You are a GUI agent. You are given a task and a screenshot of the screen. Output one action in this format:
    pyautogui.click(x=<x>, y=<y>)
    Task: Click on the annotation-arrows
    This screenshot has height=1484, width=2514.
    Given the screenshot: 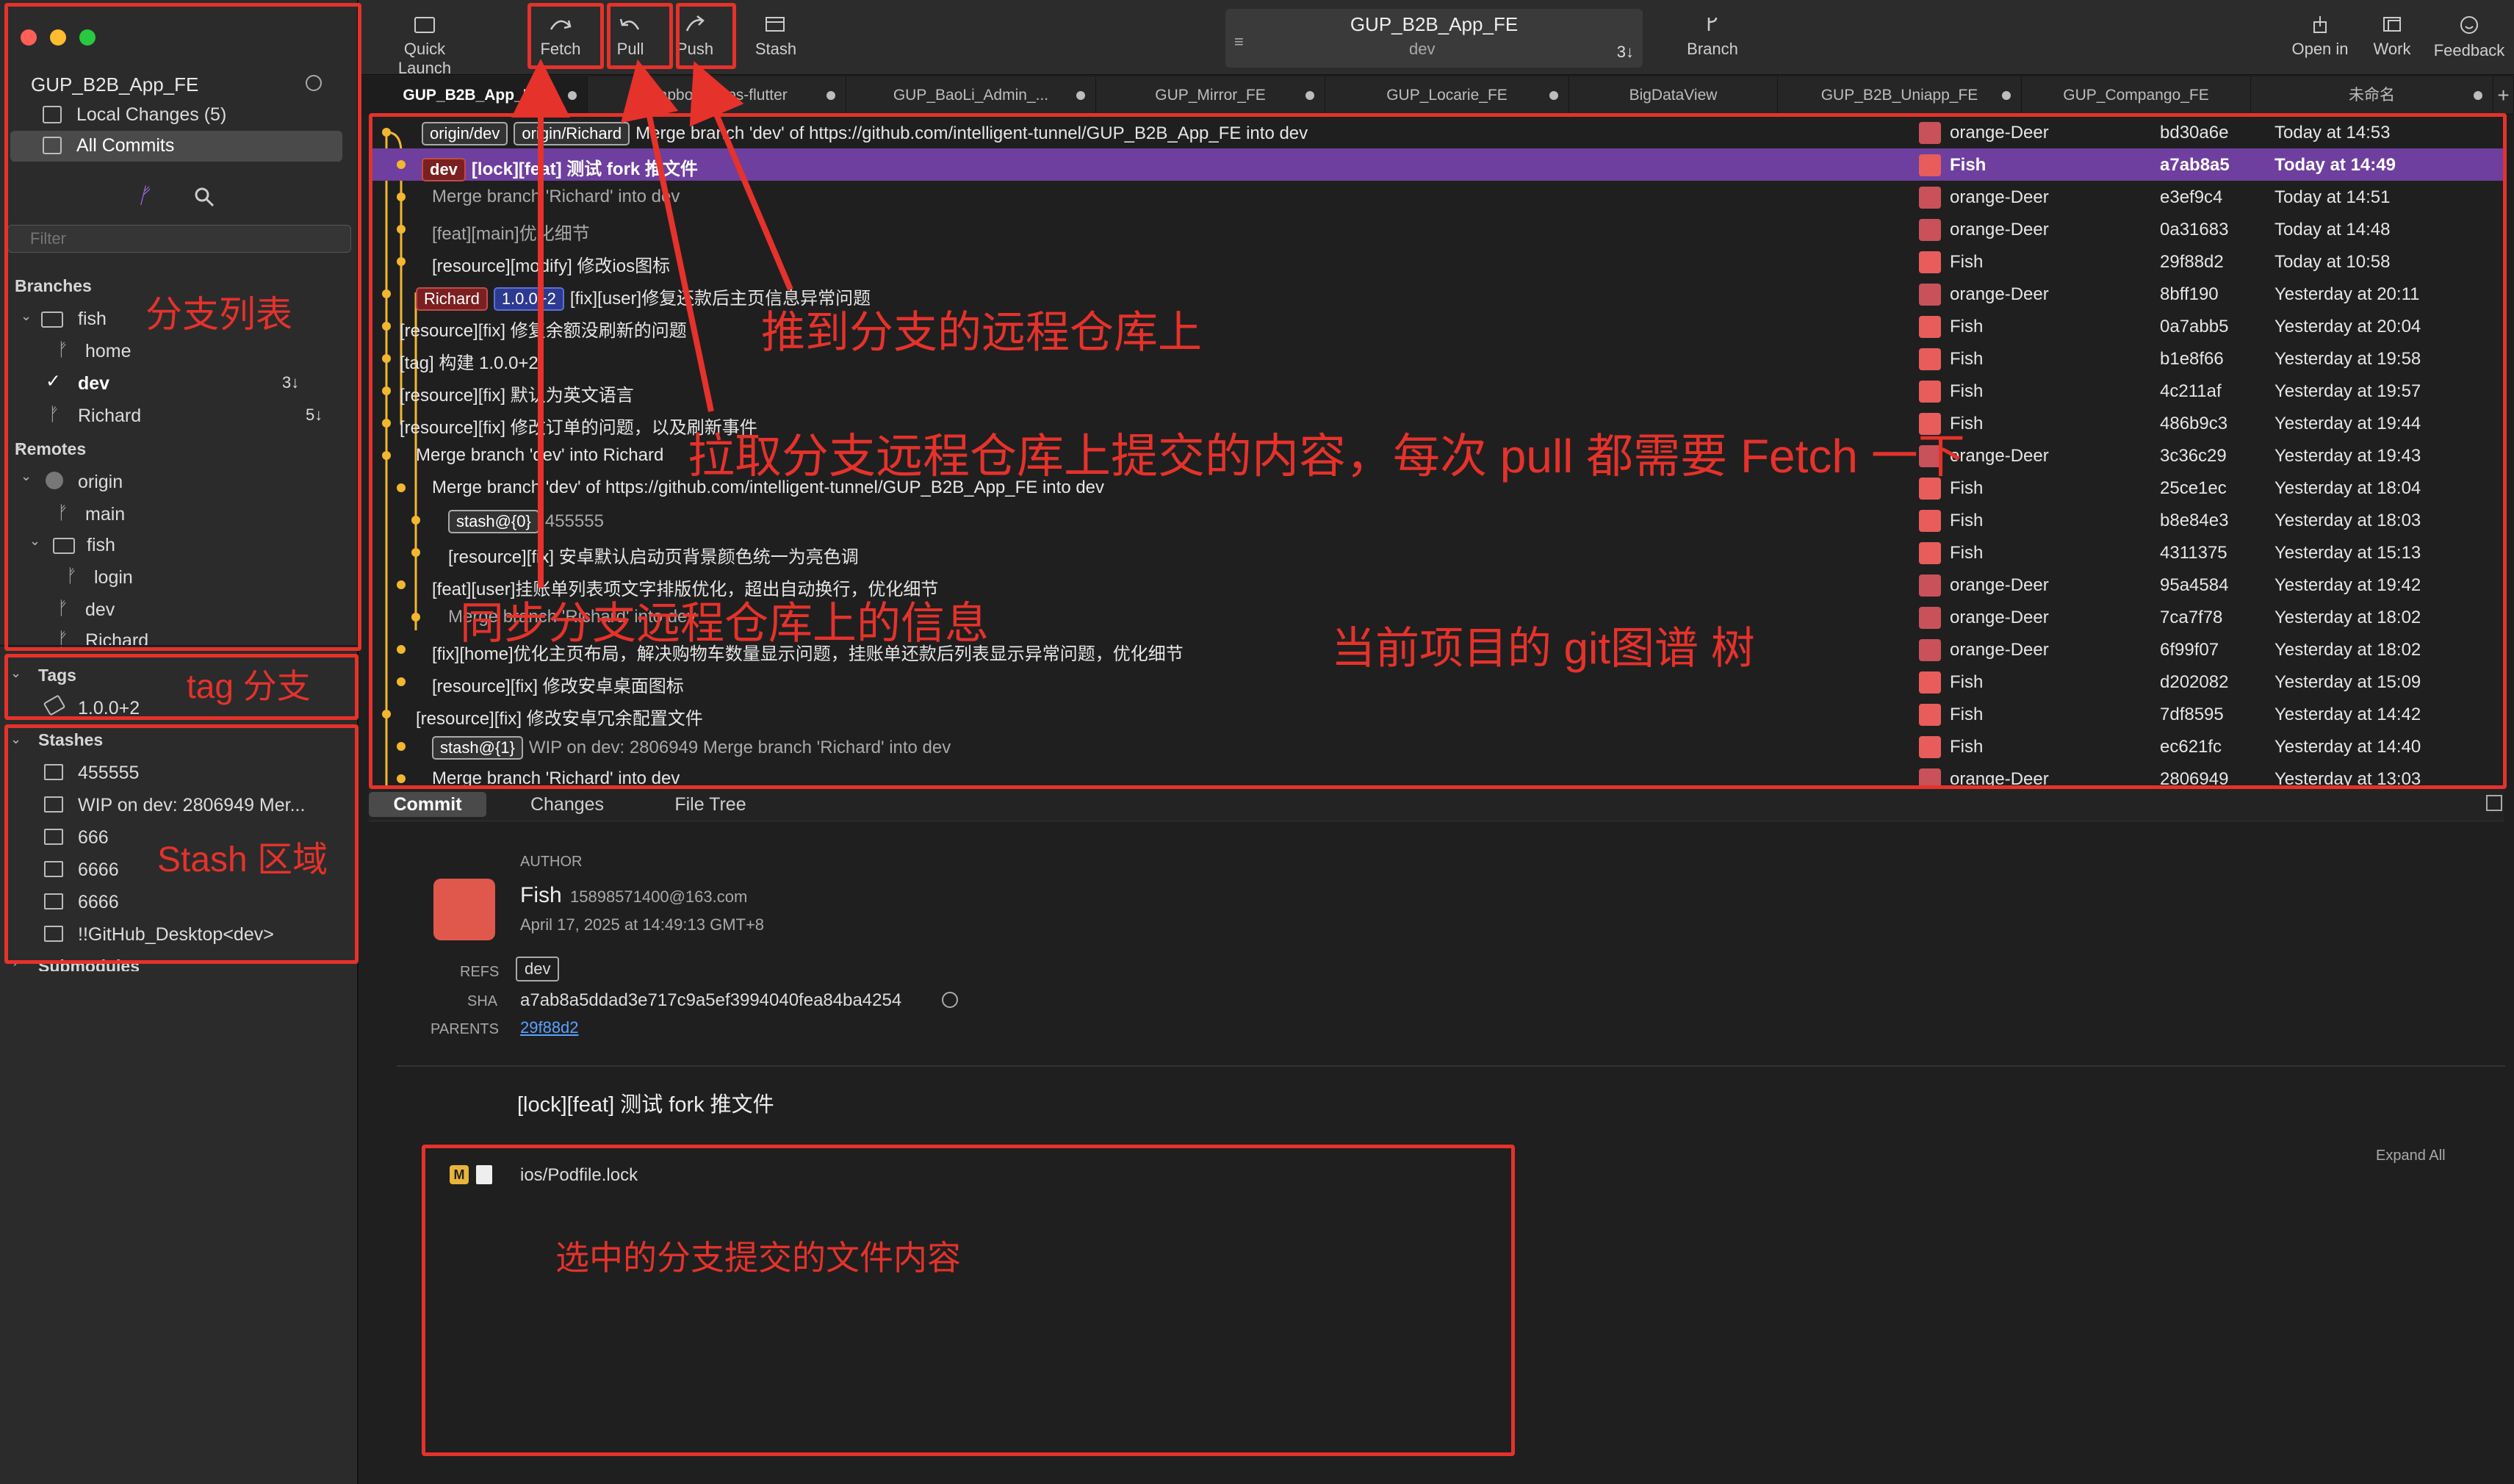 What is the action you would take?
    pyautogui.click(x=652, y=323)
    